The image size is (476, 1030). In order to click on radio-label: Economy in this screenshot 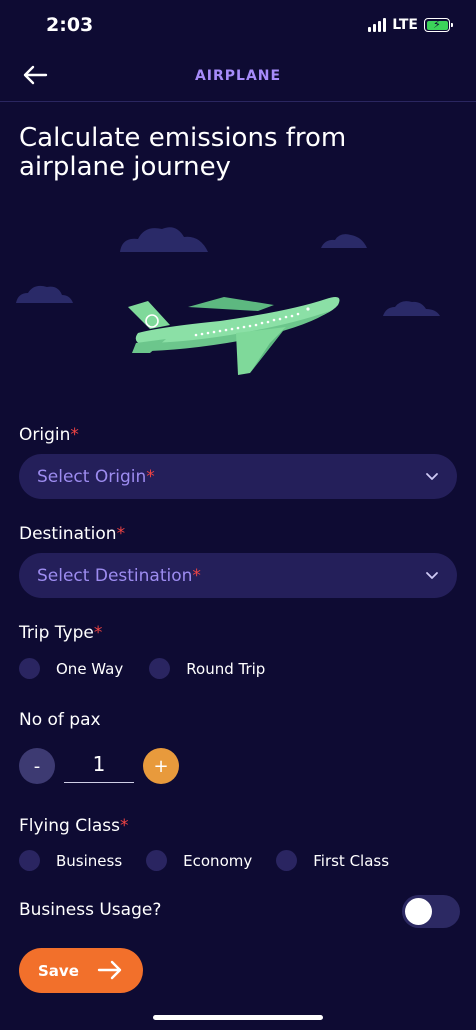, I will do `click(218, 860)`.